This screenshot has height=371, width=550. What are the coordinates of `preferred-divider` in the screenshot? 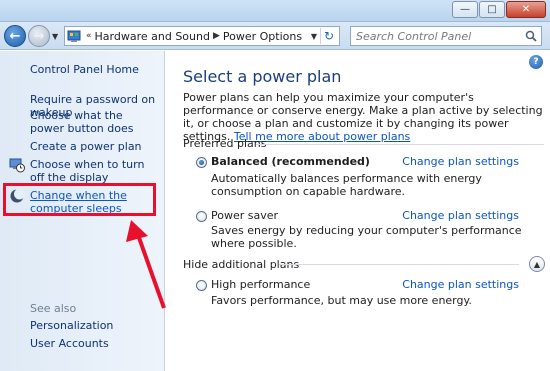 It's located at (400, 144).